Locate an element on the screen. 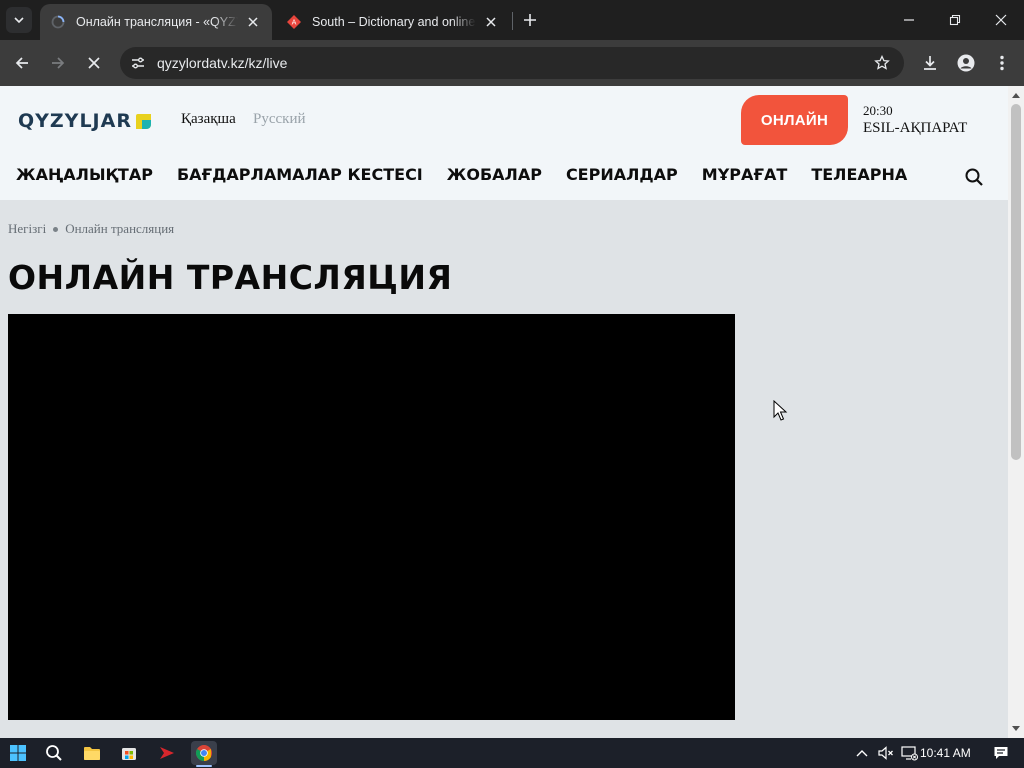  active-app-indicator is located at coordinates (204, 766).